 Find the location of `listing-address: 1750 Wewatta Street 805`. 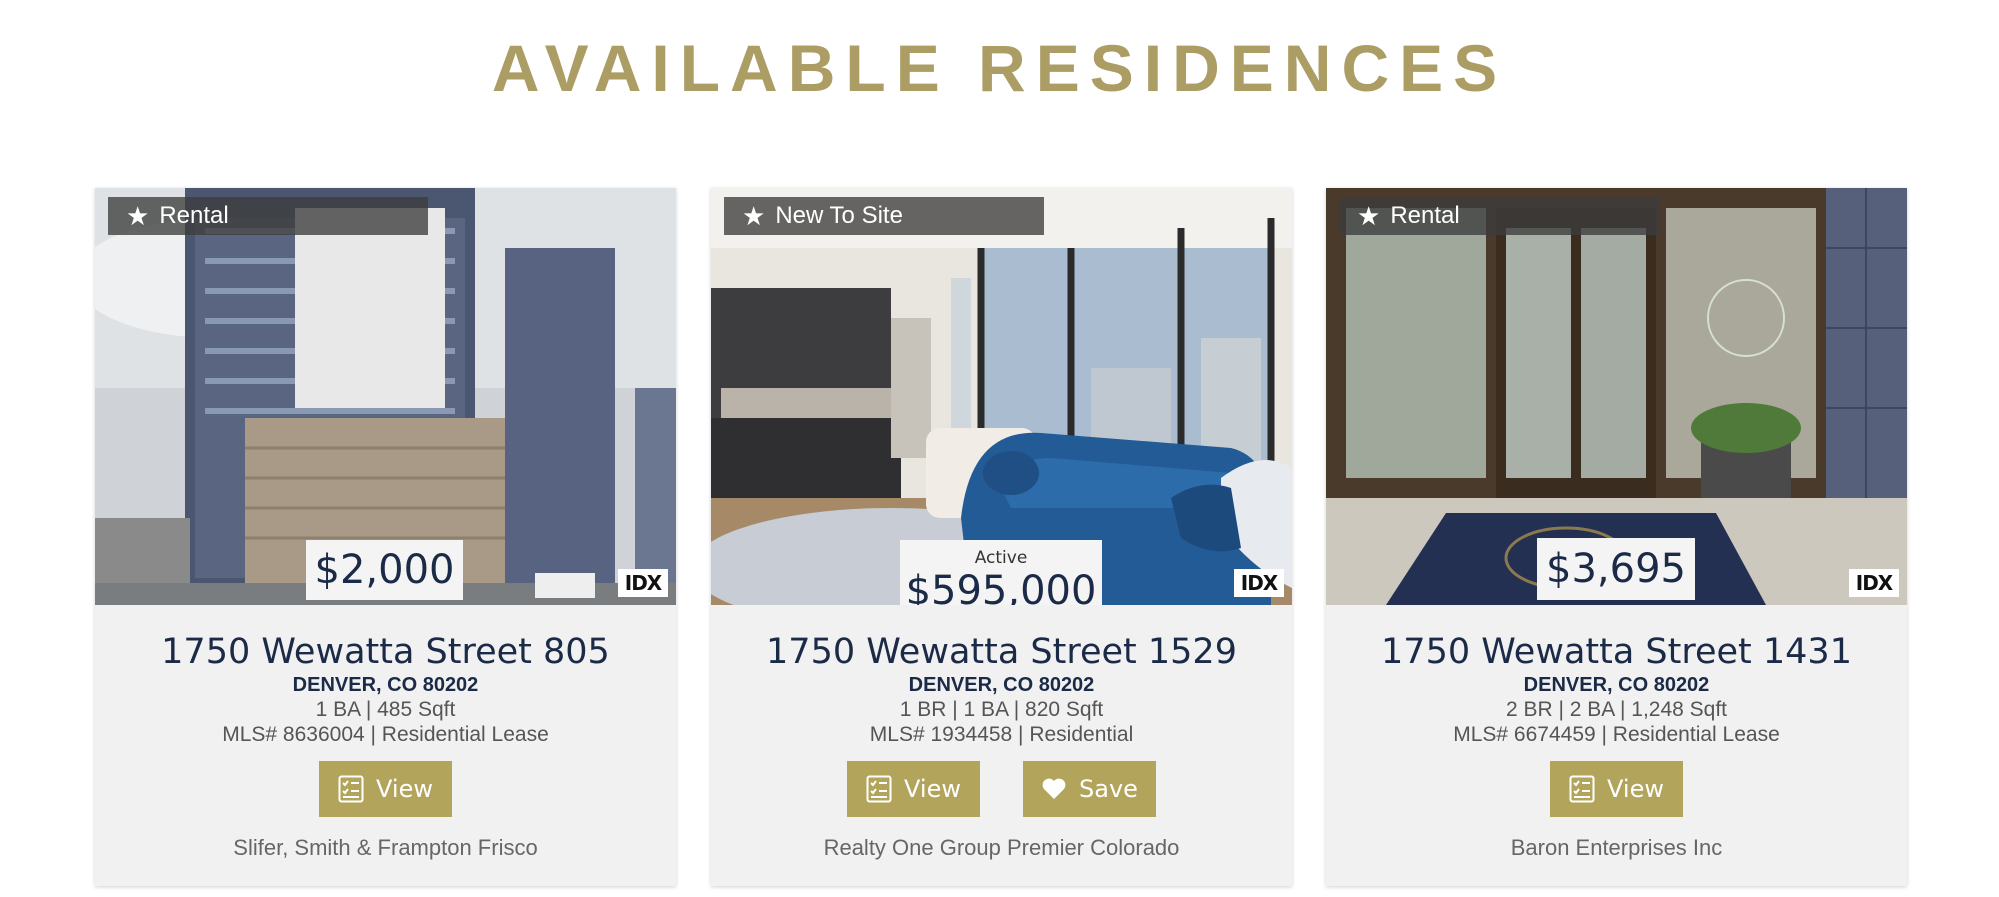

listing-address: 1750 Wewatta Street 805 is located at coordinates (385, 652).